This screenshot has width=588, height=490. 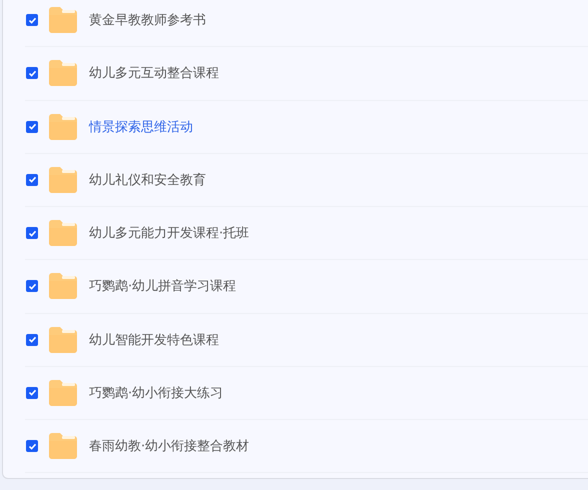 I want to click on folder-name: 幼儿礼仪和安全教育, so click(x=147, y=179).